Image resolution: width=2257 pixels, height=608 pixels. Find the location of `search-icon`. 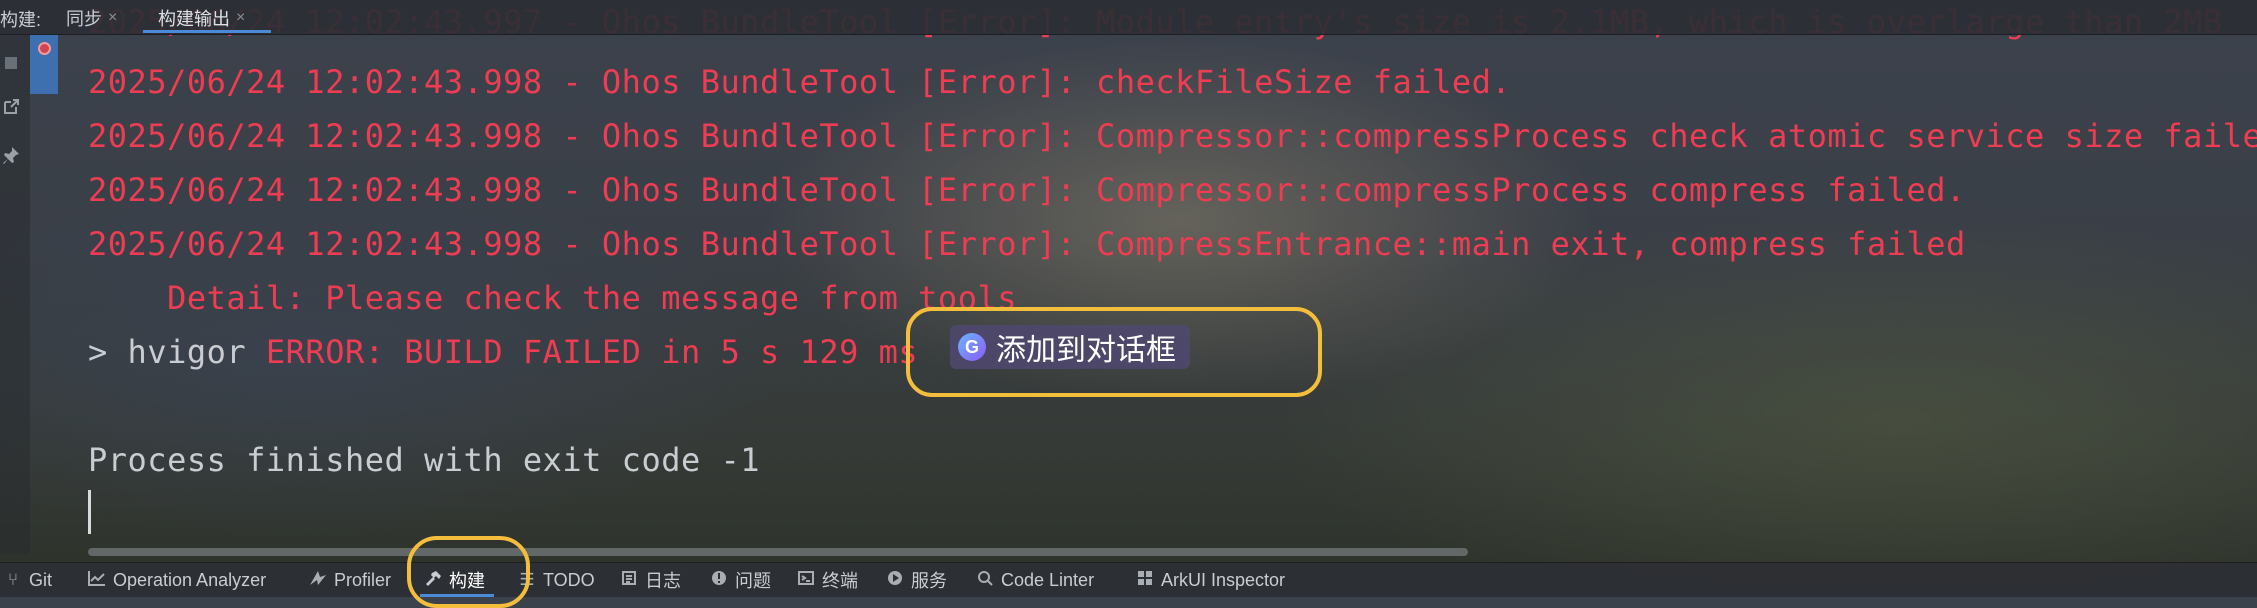

search-icon is located at coordinates (985, 580).